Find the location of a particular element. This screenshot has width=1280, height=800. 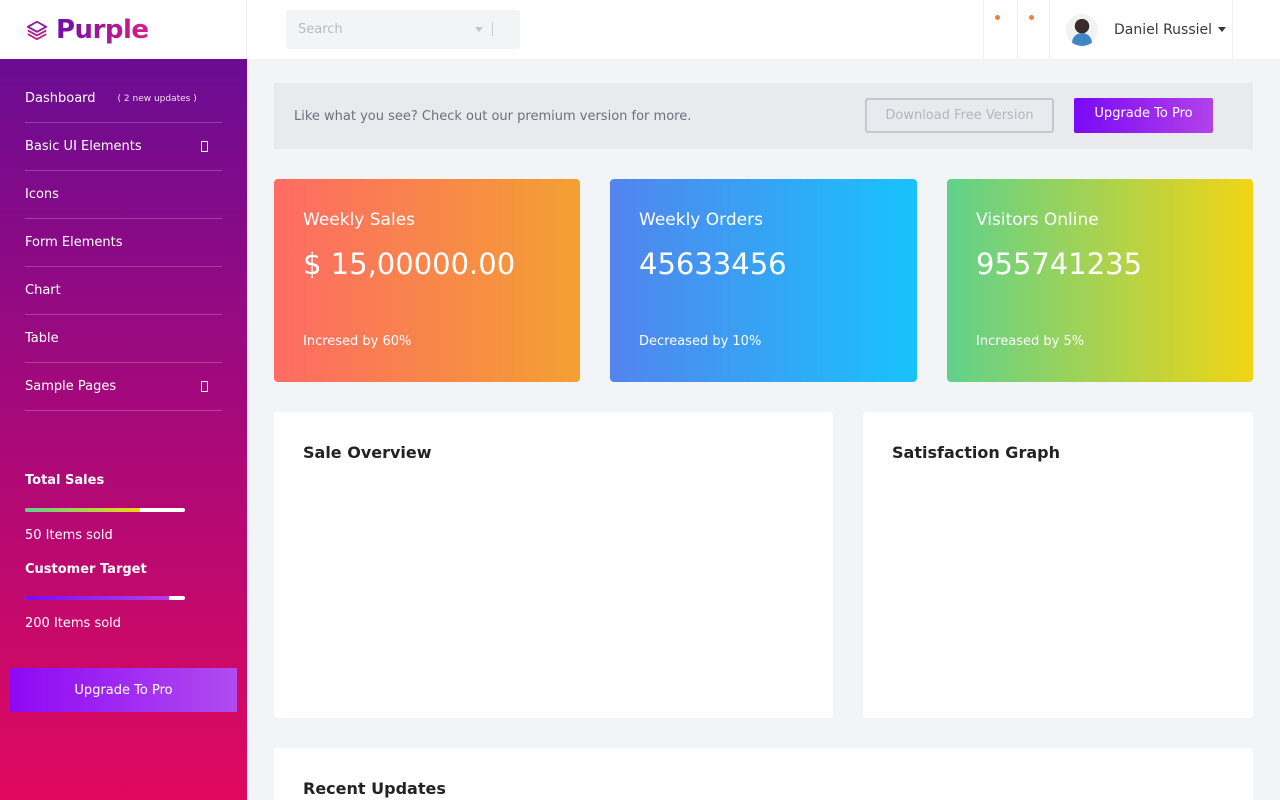

panel-title: Satisfaction Graph is located at coordinates (976, 452).